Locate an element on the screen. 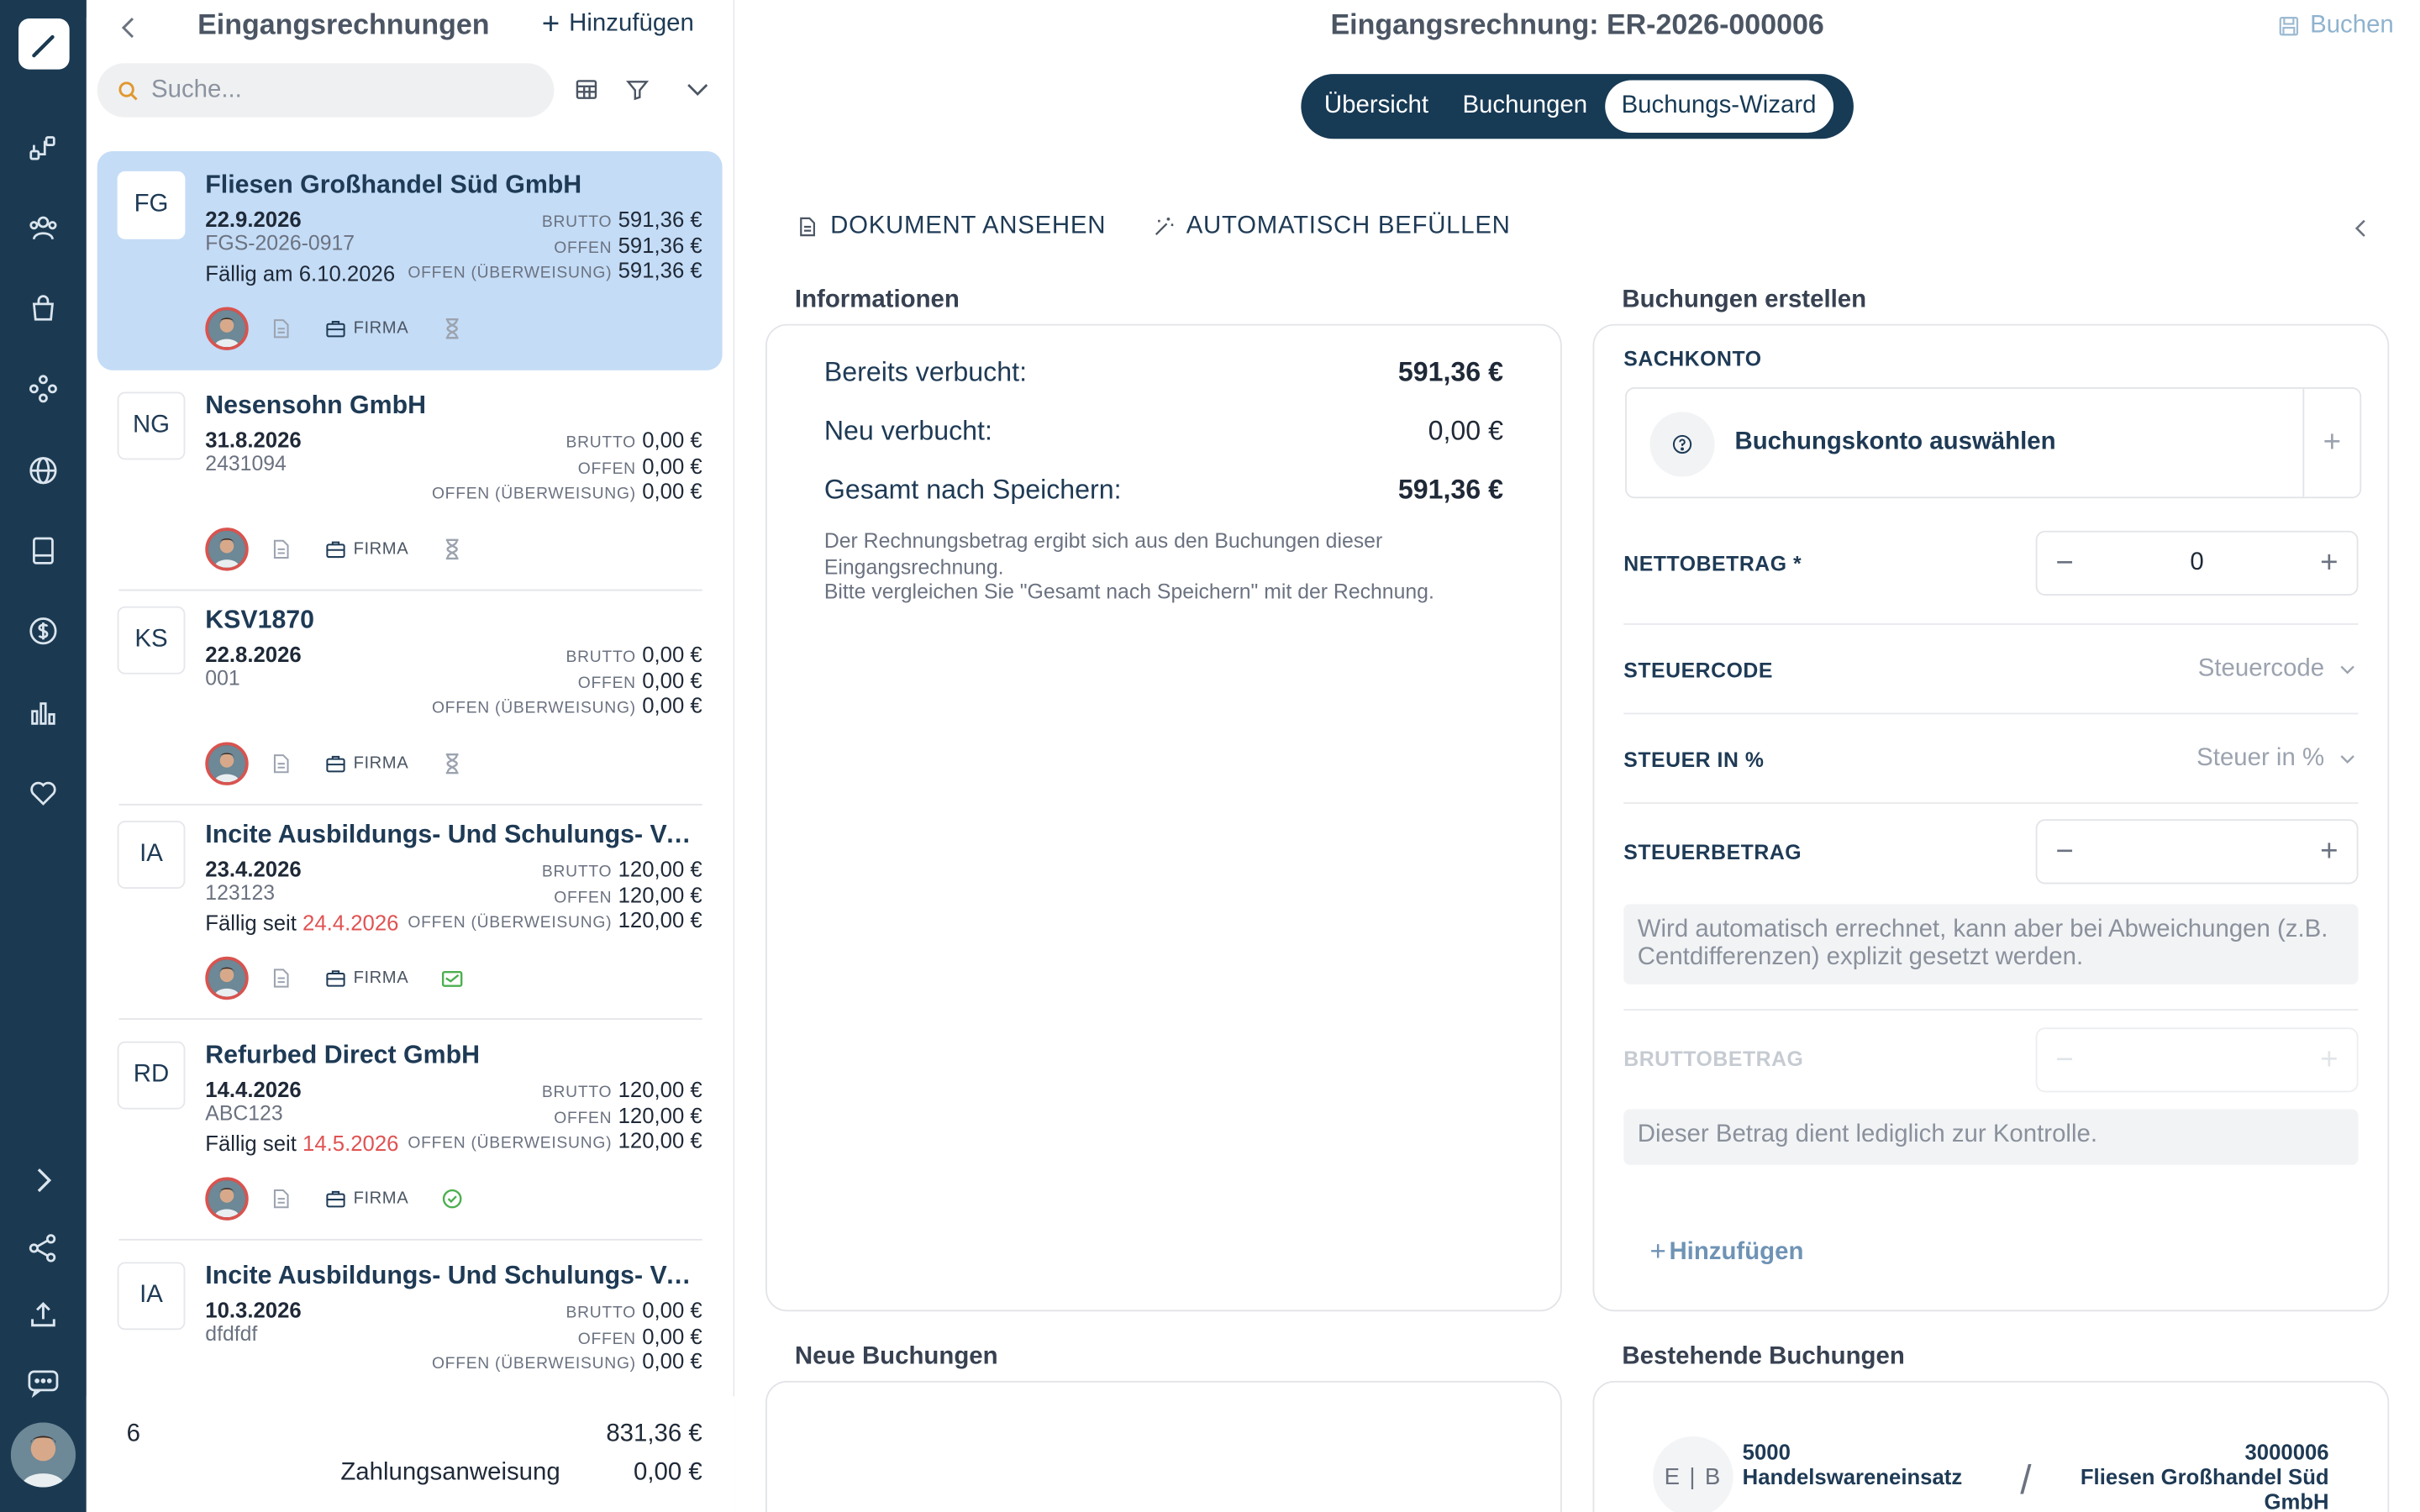 Image resolution: width=2420 pixels, height=1512 pixels. plus-icon: + is located at coordinates (551, 25).